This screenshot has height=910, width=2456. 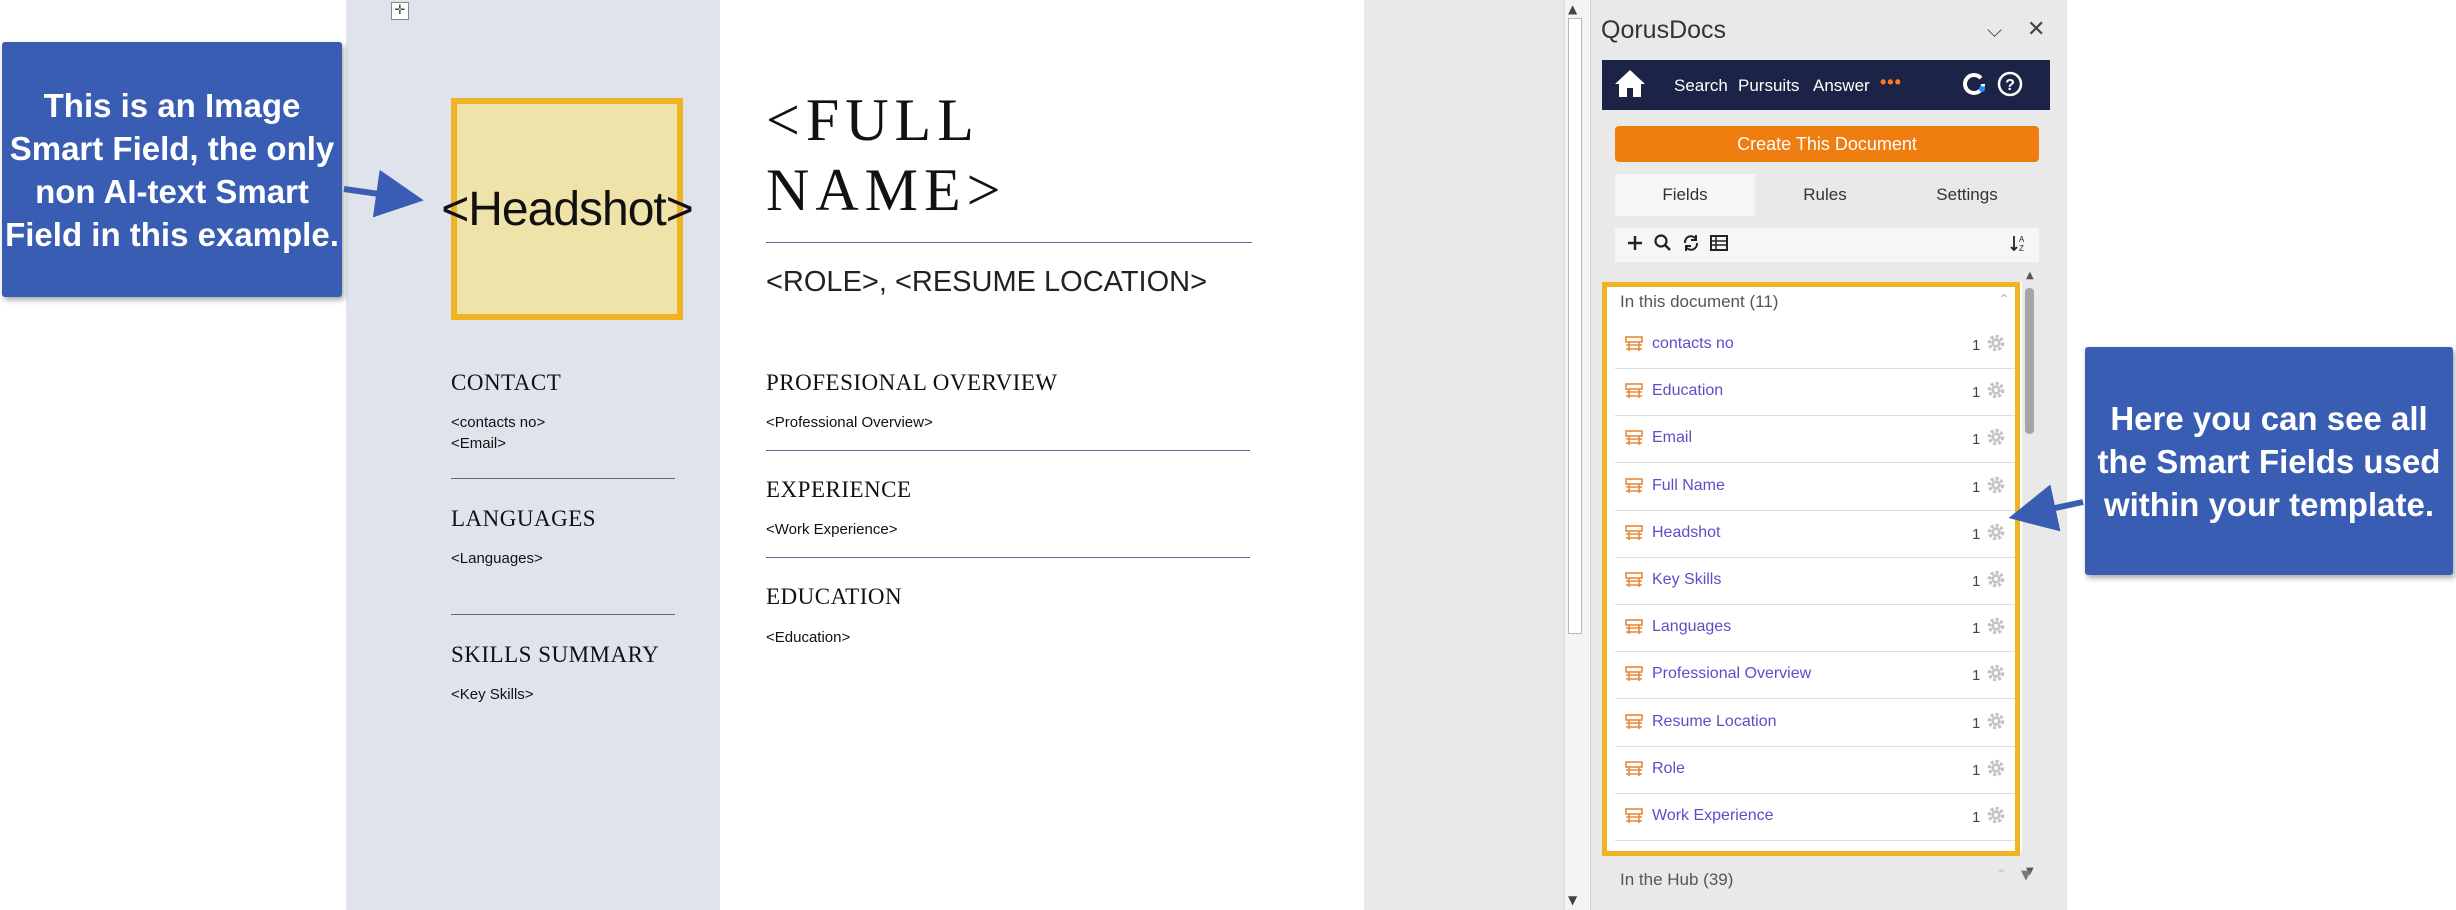 I want to click on home-icon, so click(x=1630, y=84).